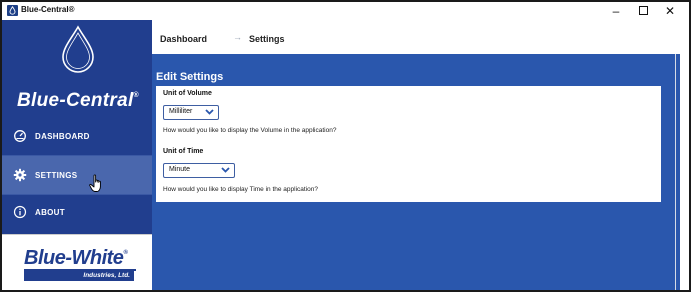  I want to click on maximize-icon, so click(643, 11).